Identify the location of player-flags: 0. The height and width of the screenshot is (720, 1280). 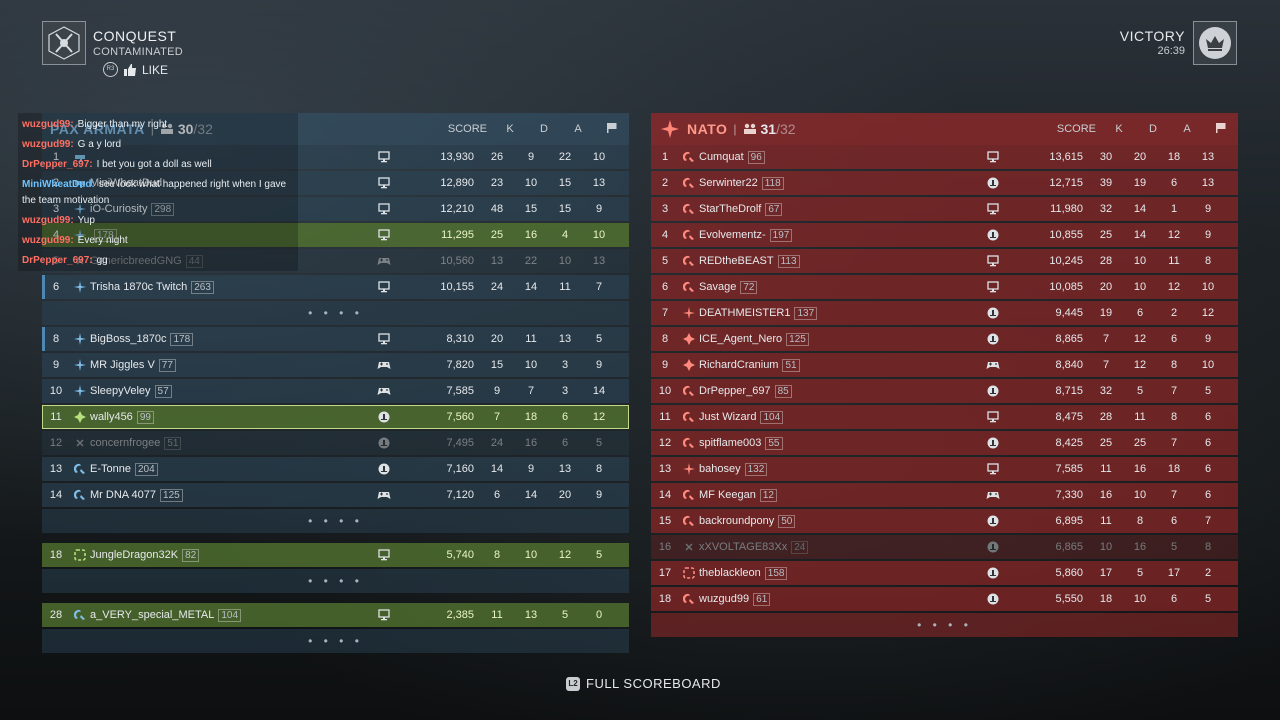
(599, 615).